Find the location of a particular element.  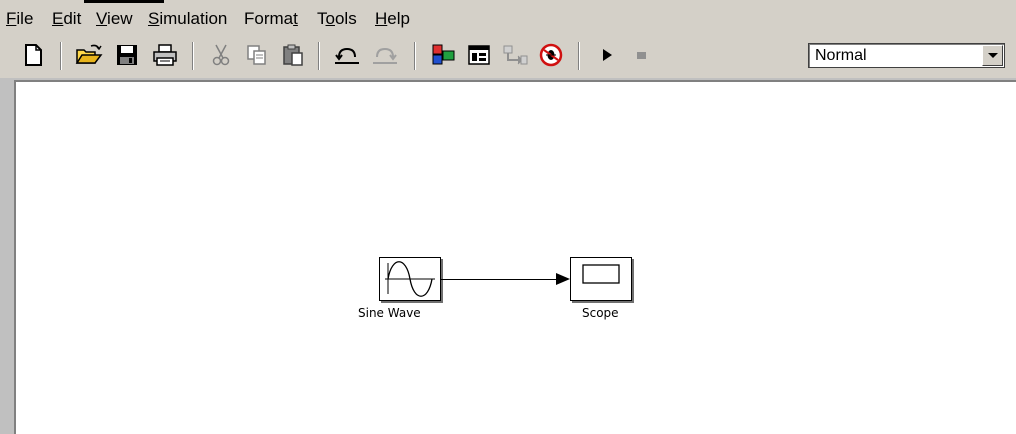

signal-line is located at coordinates (499, 279).